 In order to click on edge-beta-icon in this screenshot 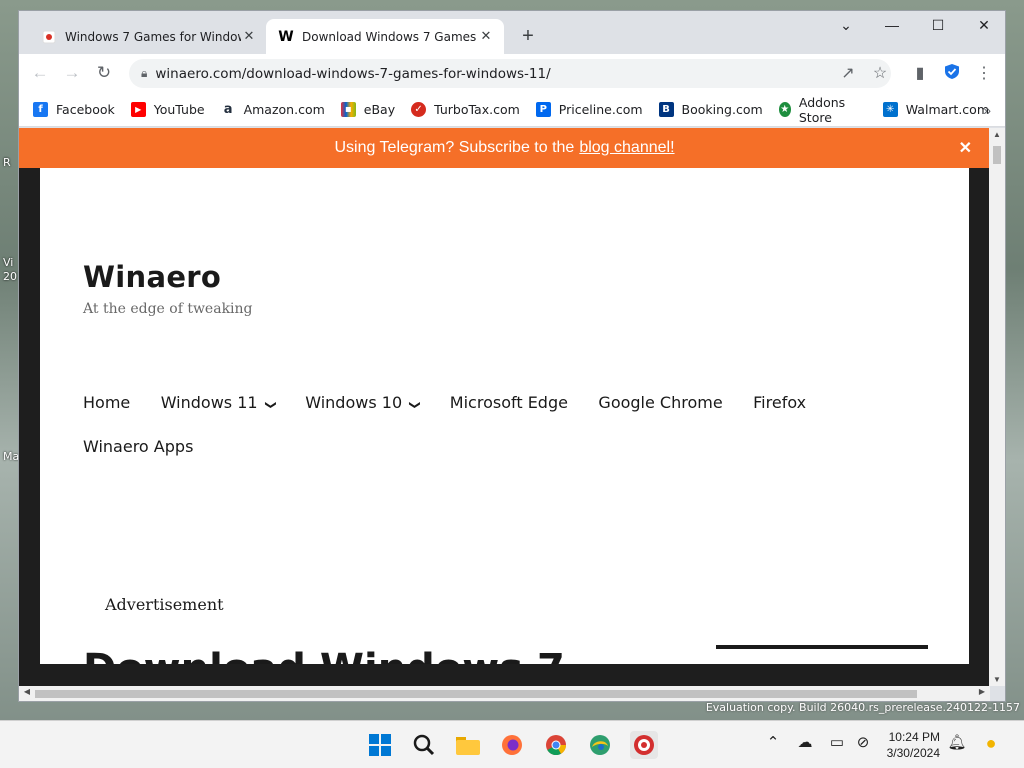, I will do `click(600, 745)`.